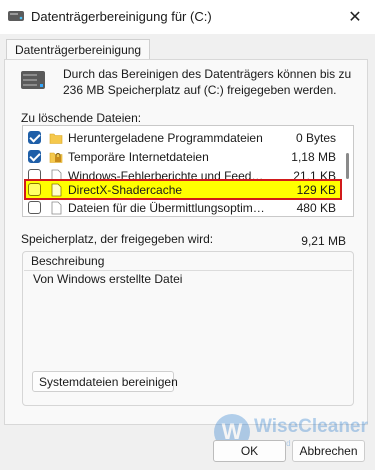 The width and height of the screenshot is (375, 470). I want to click on description-text: Von Windows erstellte Datei, so click(108, 279).